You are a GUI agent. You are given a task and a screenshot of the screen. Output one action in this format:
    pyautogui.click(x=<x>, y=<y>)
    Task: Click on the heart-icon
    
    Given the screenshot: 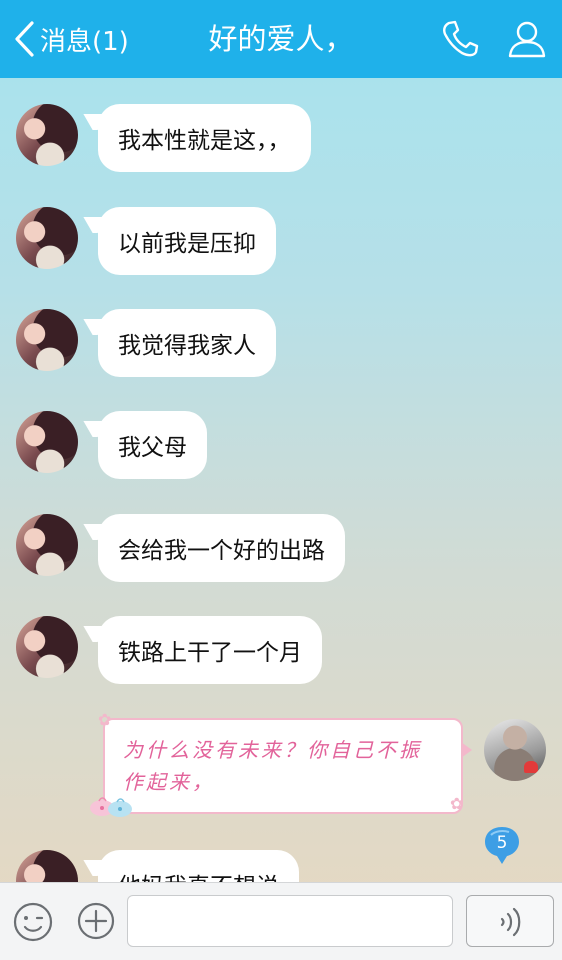 What is the action you would take?
    pyautogui.click(x=531, y=767)
    